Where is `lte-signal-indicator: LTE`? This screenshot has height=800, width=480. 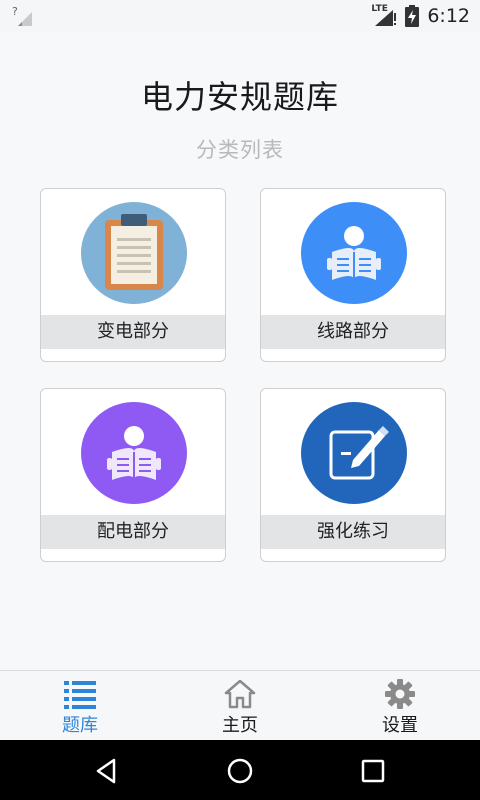 lte-signal-indicator: LTE is located at coordinates (384, 15).